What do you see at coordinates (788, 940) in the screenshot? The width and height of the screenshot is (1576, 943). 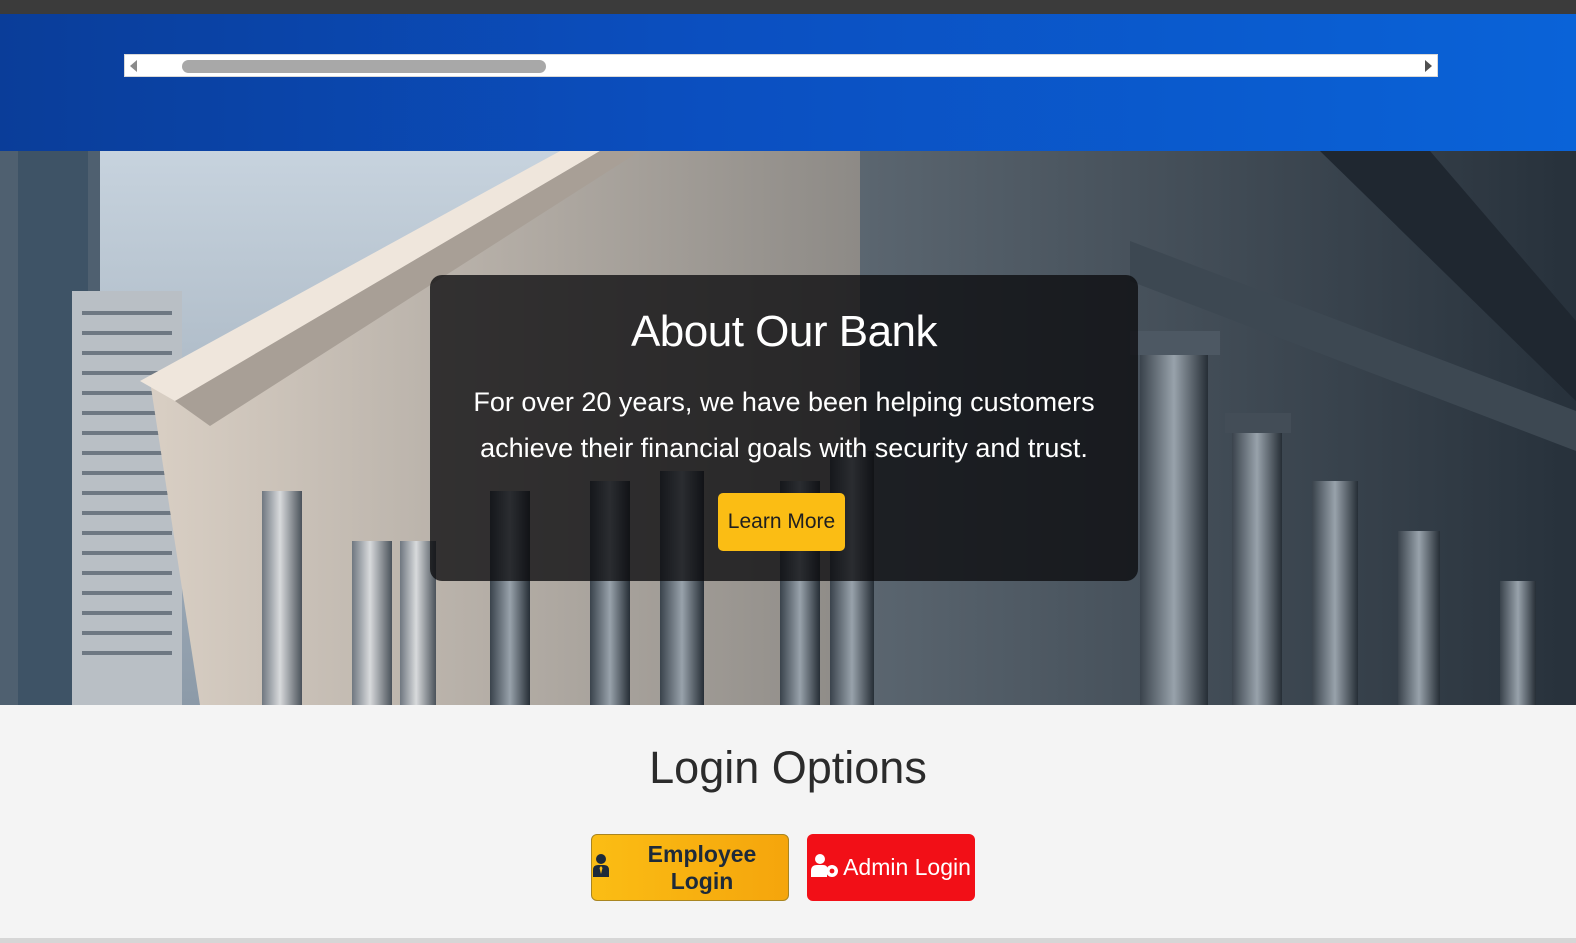 I see `page-bottom-border` at bounding box center [788, 940].